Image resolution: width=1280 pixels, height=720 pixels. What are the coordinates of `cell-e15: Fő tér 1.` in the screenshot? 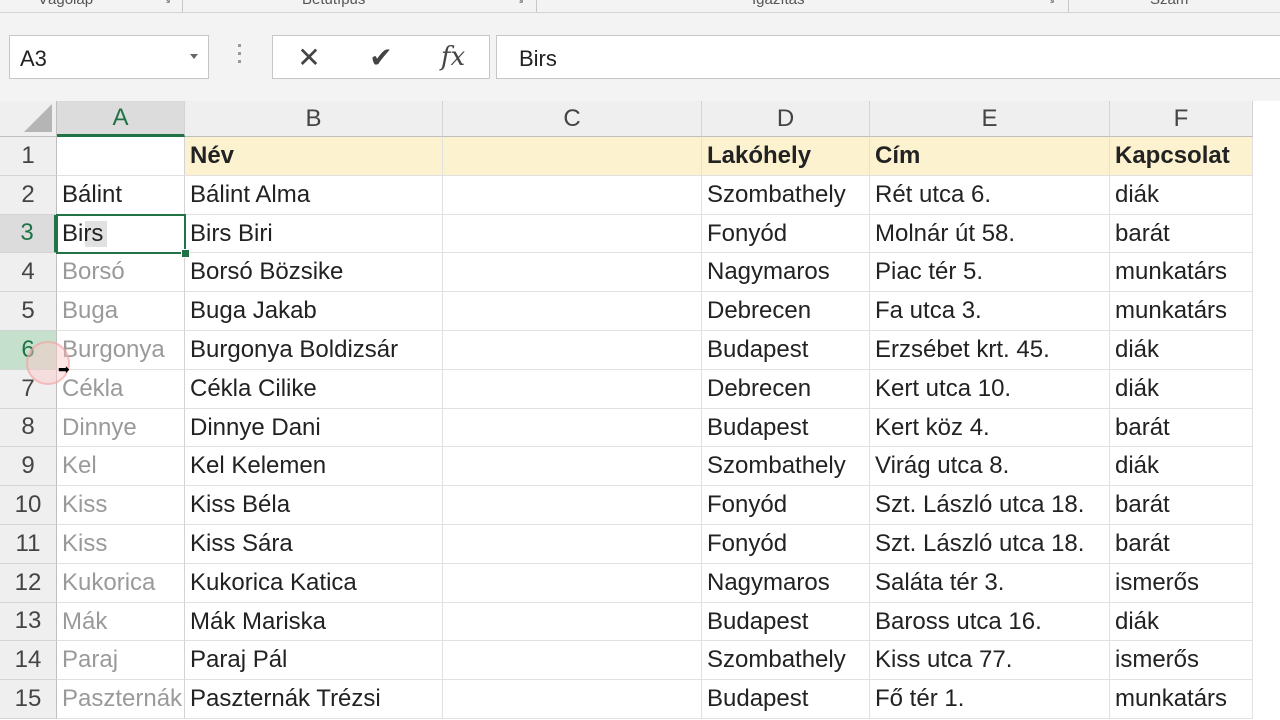 It's located at (990, 699).